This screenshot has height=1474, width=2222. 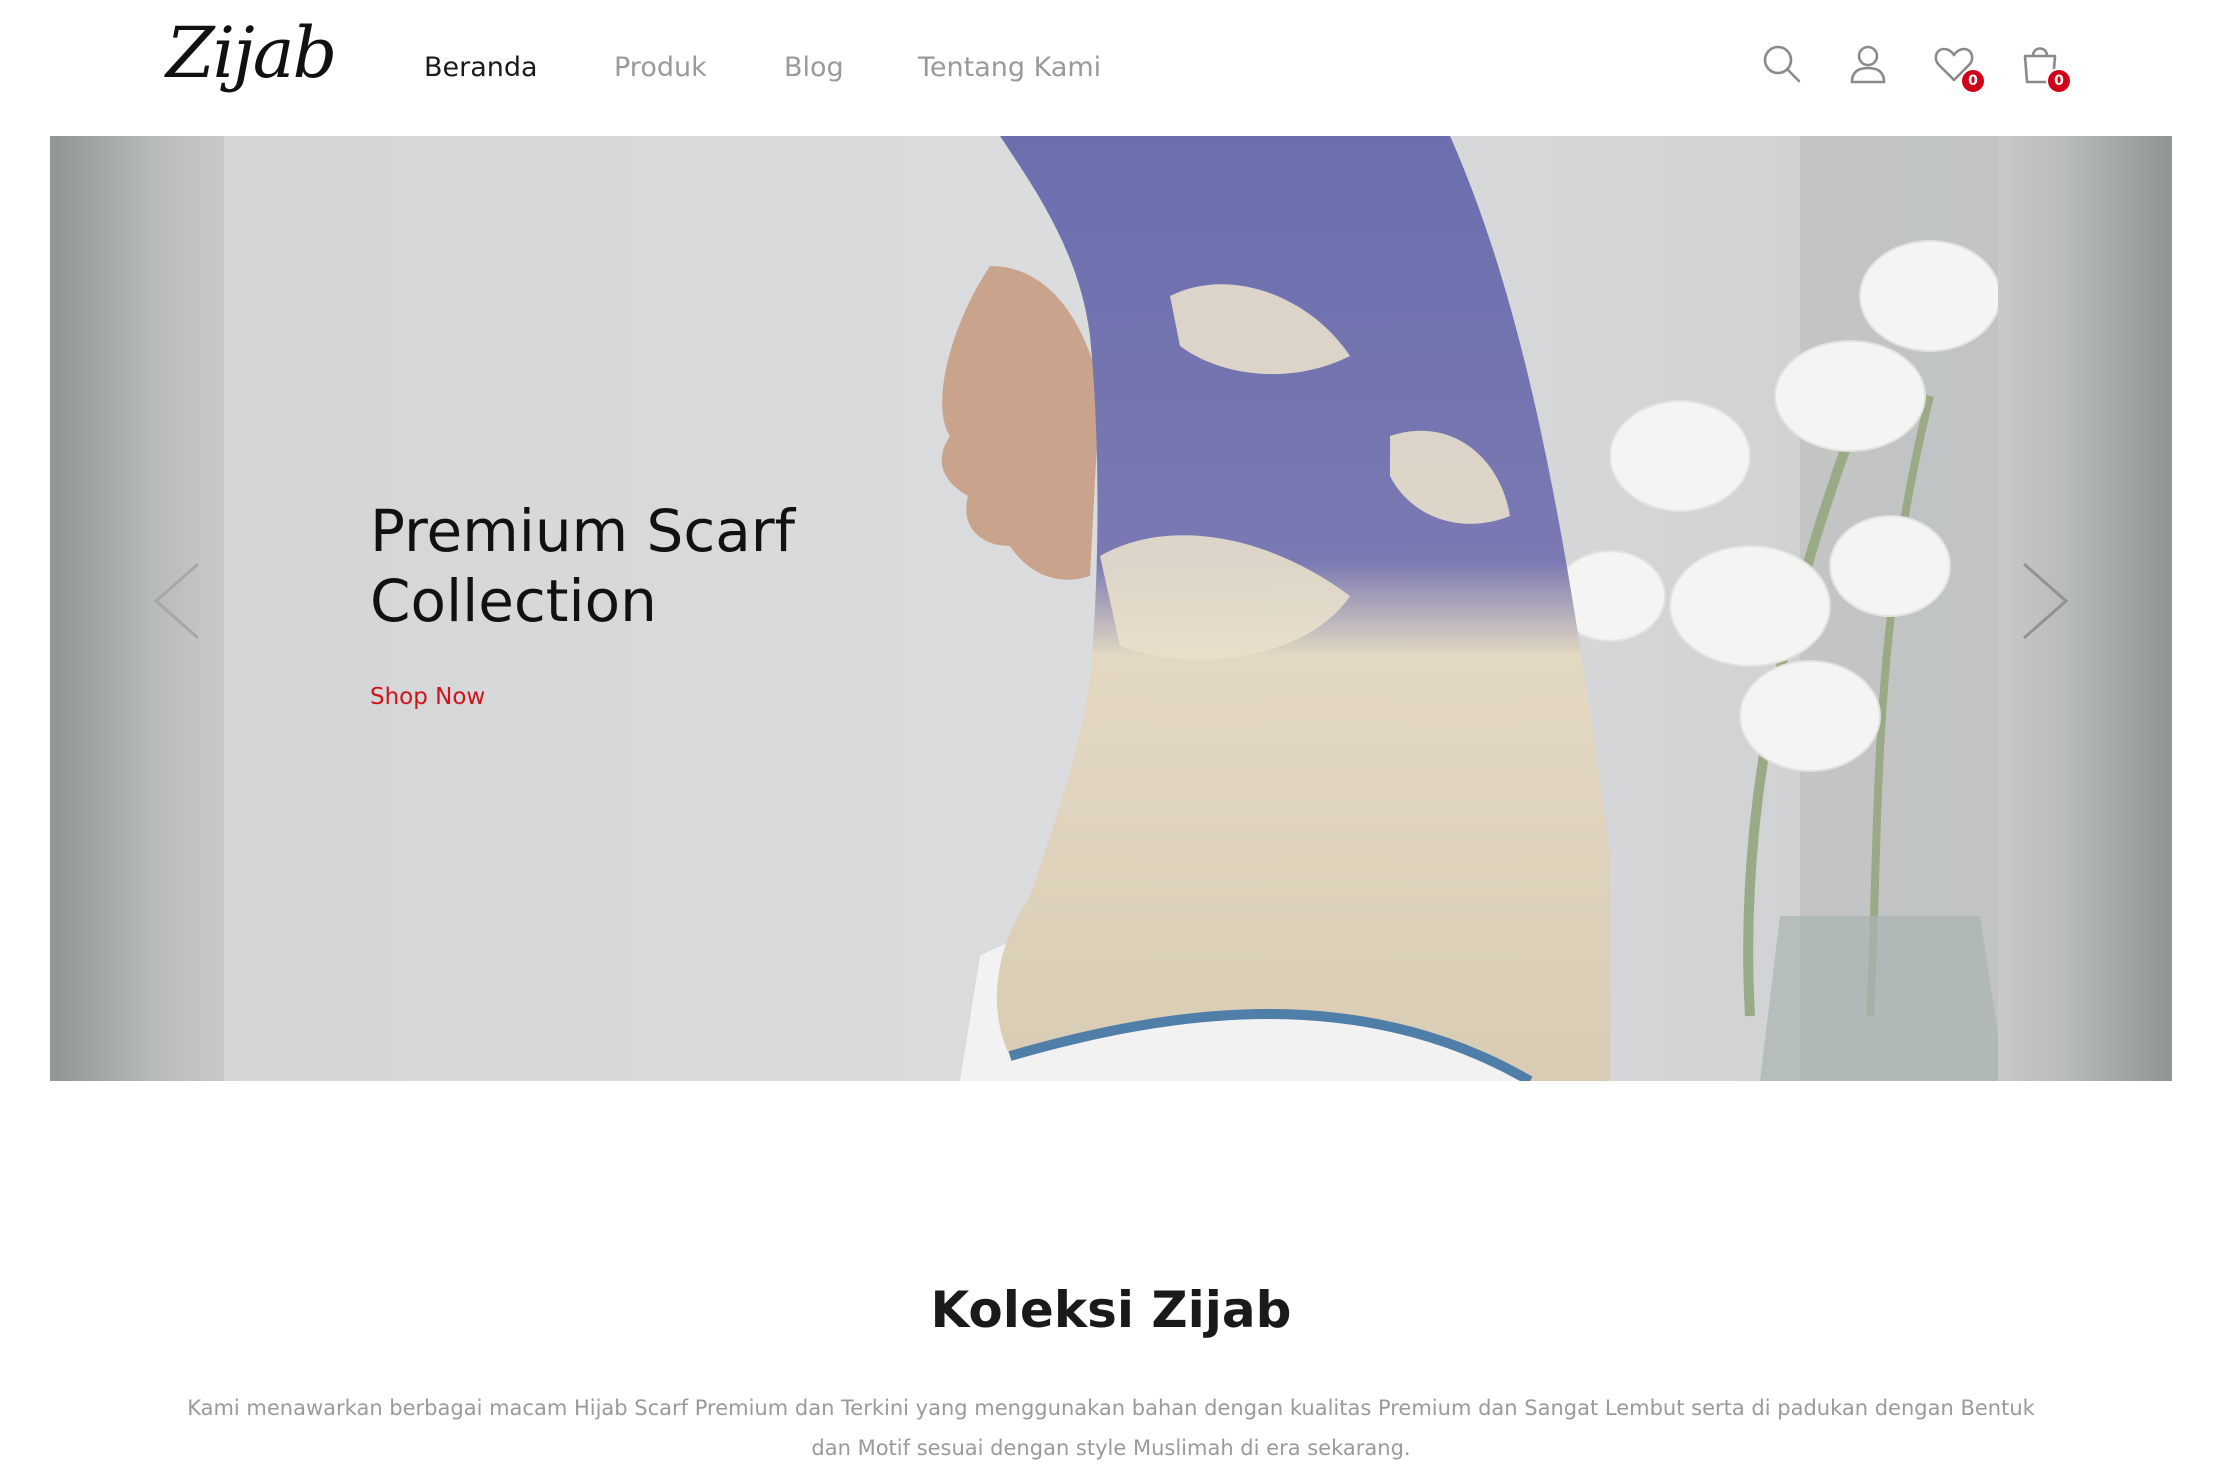 I want to click on nav-item-tentang-kami: Tentang Kami, so click(x=1009, y=68).